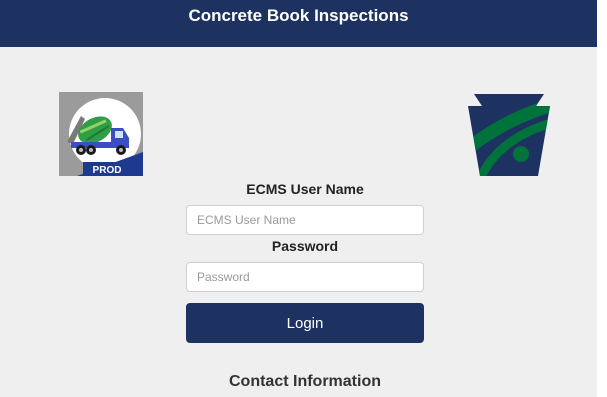  Describe the element at coordinates (305, 277) in the screenshot. I see `password-input` at that location.